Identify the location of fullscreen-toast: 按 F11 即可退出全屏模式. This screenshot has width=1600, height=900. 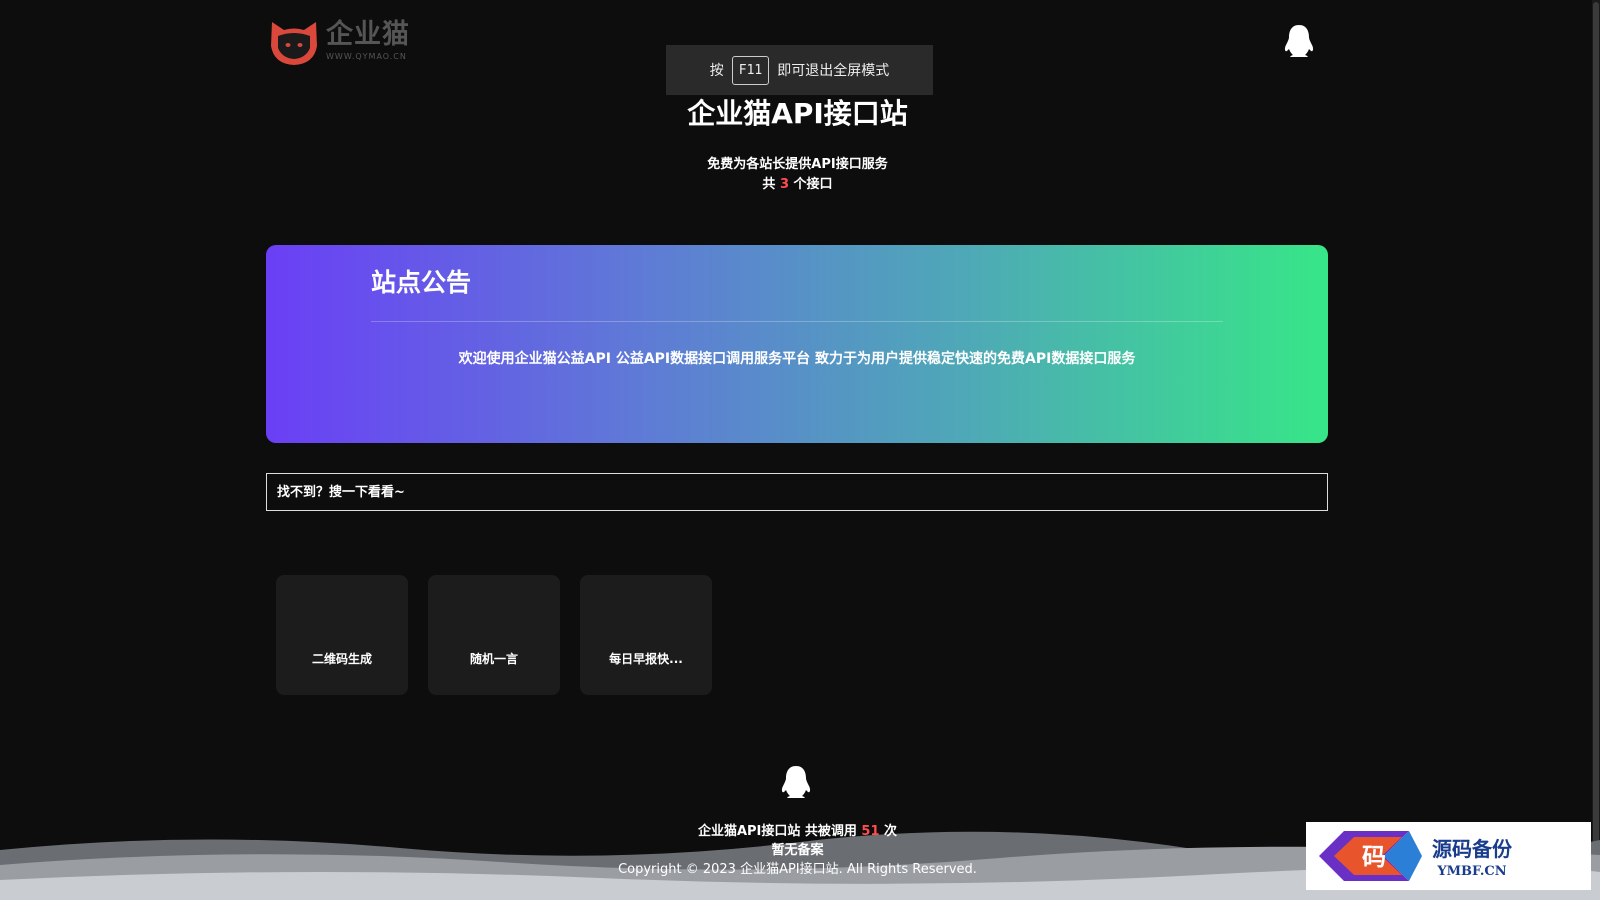
(799, 70).